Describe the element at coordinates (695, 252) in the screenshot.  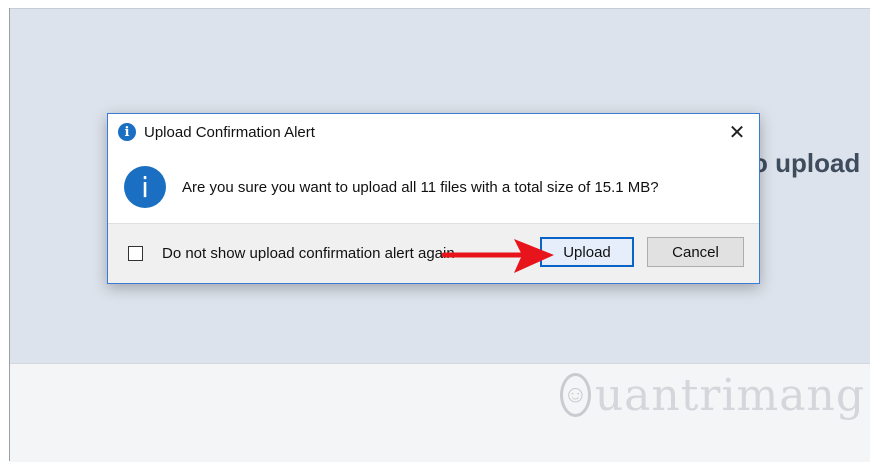
I see `cancel-button: Cancel` at that location.